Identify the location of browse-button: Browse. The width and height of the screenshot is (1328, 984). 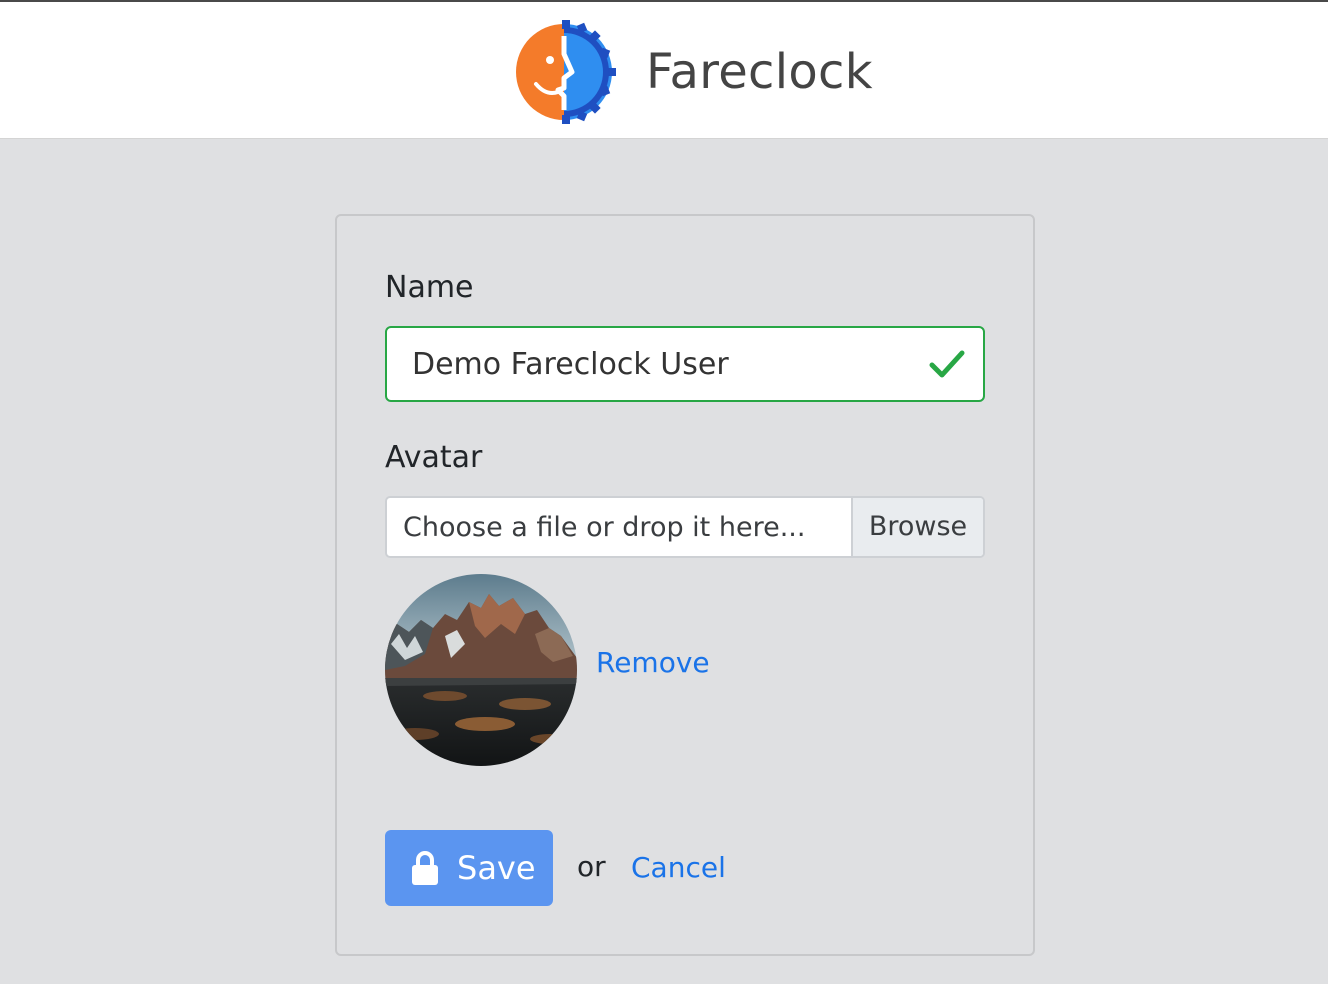
(917, 527).